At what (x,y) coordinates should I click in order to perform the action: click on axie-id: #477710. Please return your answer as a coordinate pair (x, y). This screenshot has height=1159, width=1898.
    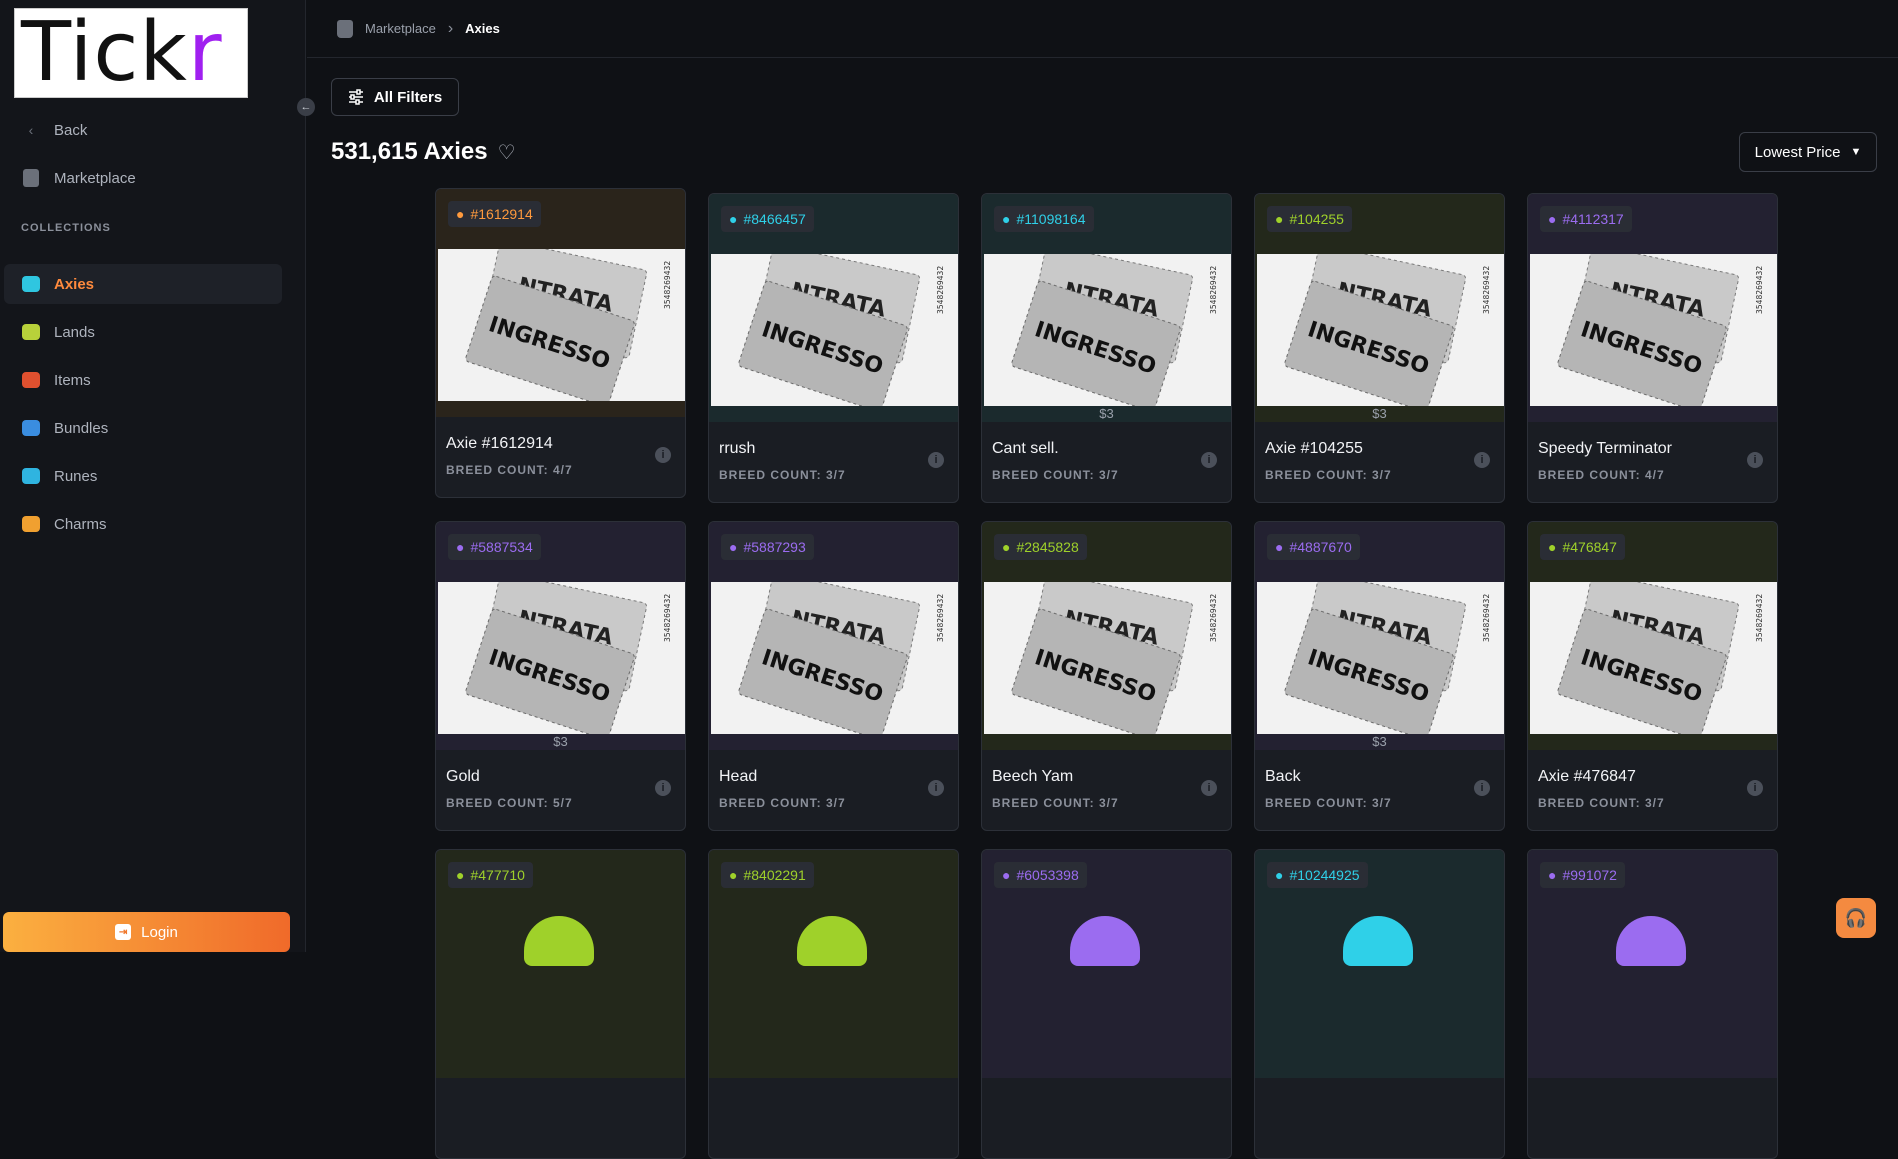
    Looking at the image, I should click on (497, 875).